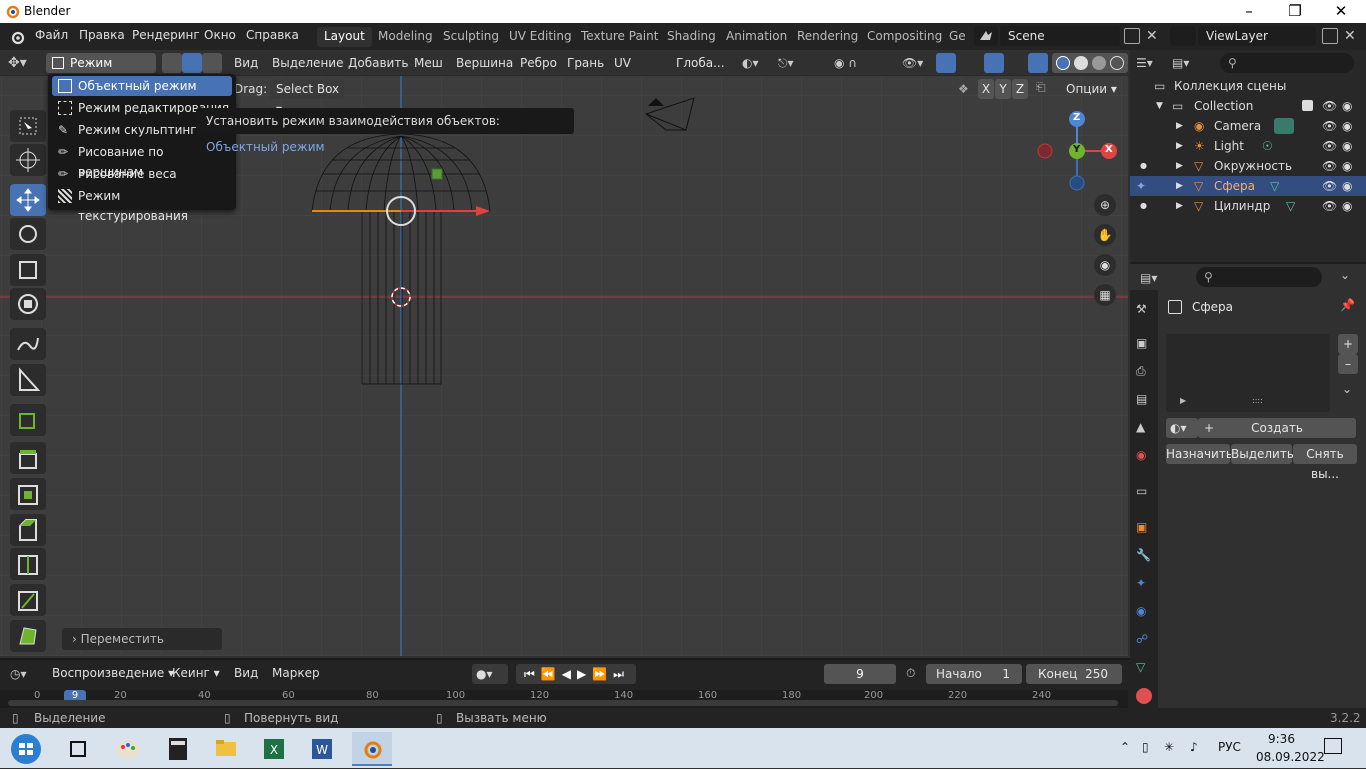 Image resolution: width=1366 pixels, height=769 pixels. Describe the element at coordinates (801, 63) in the screenshot. I see `snap-icon: ⎋▾` at that location.